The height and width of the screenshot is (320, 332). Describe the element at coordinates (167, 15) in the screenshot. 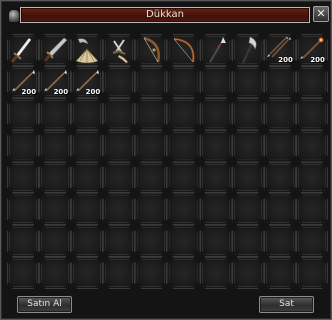

I see `title-bar: Dükkan ✕` at that location.